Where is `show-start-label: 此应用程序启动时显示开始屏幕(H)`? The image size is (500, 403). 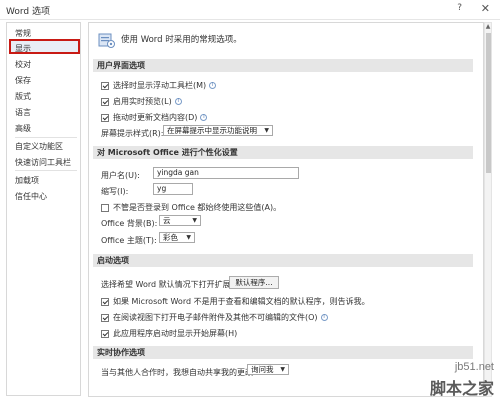
show-start-label: 此应用程序启动时显示开始屏幕(H) is located at coordinates (175, 333).